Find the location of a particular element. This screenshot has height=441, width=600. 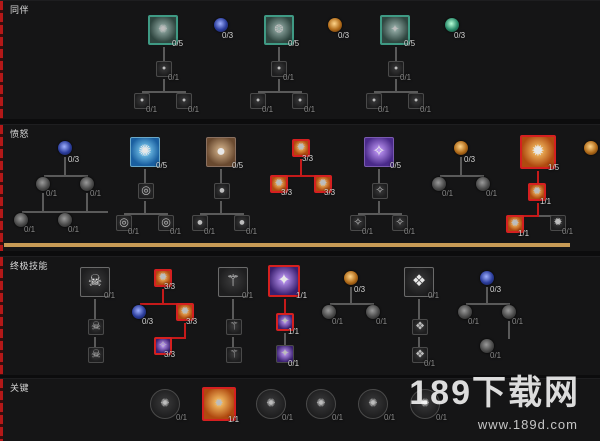

modifier-node: ✧ is located at coordinates (380, 191).